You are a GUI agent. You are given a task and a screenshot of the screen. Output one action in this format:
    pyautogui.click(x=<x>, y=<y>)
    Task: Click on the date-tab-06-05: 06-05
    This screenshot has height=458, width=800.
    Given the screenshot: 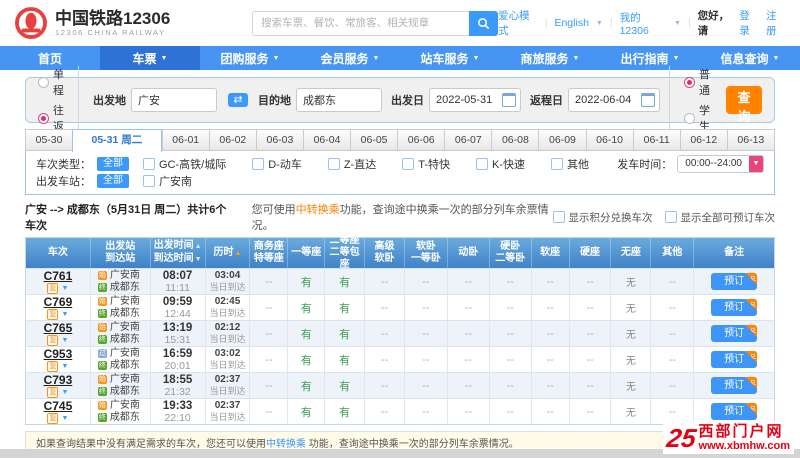 What is the action you would take?
    pyautogui.click(x=374, y=140)
    